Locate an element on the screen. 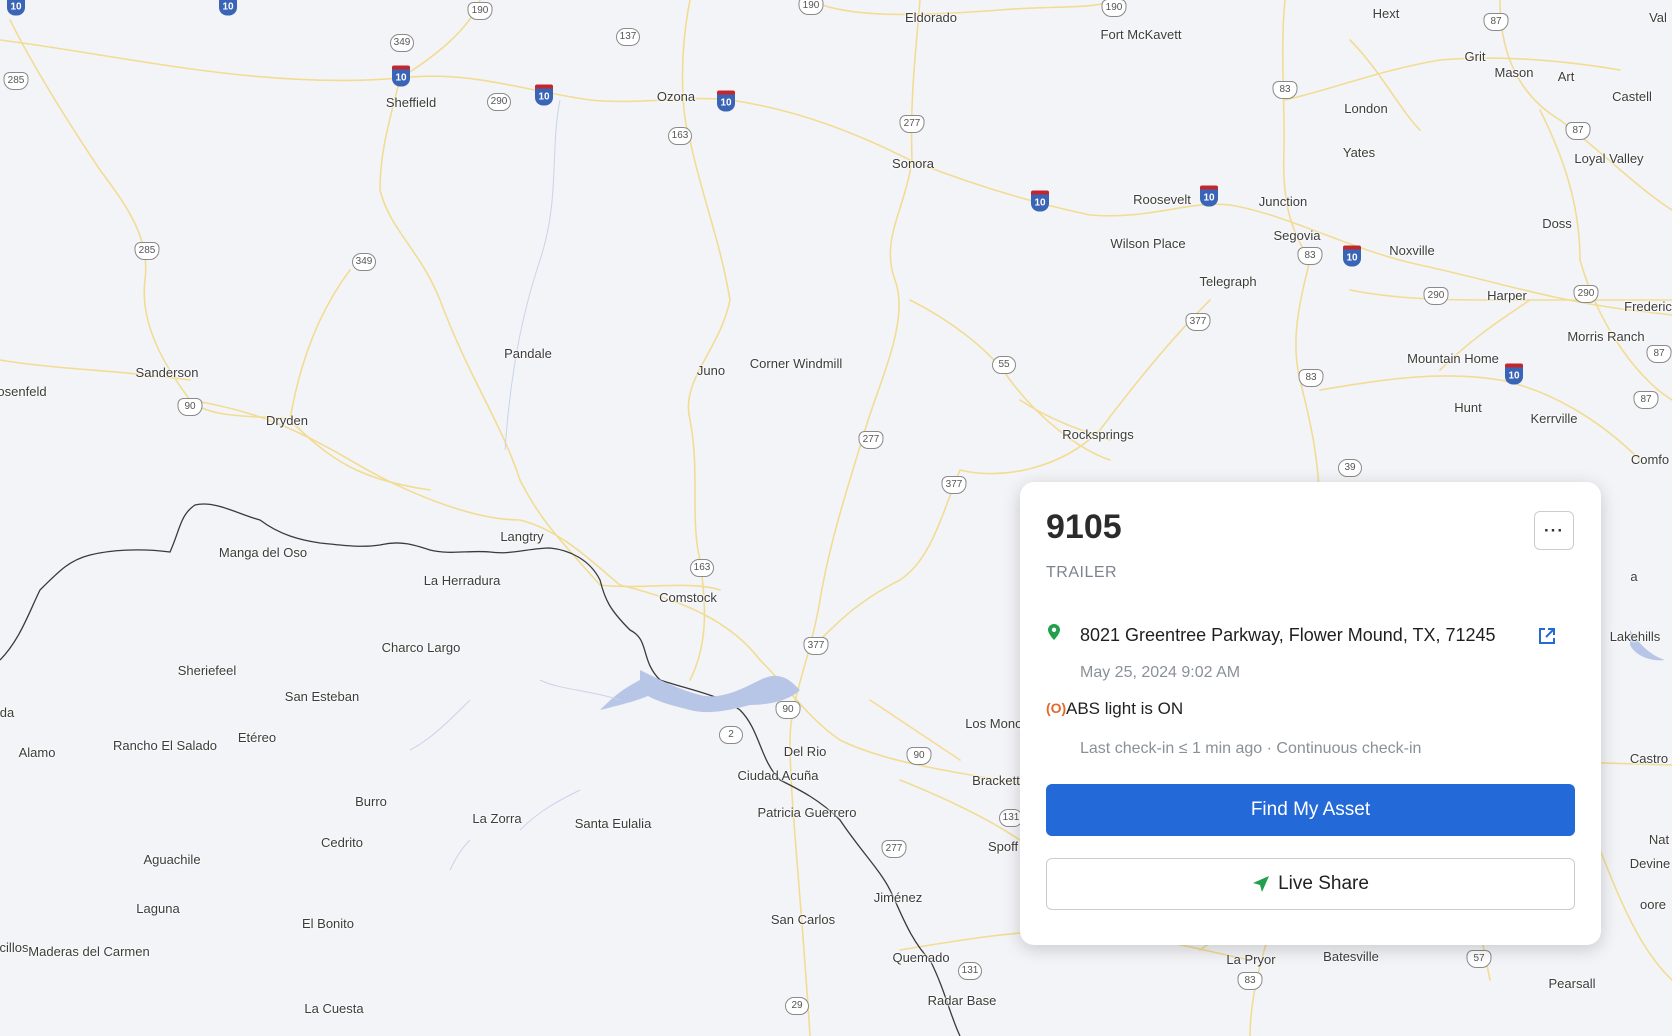  place-label: Manga del Oso is located at coordinates (263, 552).